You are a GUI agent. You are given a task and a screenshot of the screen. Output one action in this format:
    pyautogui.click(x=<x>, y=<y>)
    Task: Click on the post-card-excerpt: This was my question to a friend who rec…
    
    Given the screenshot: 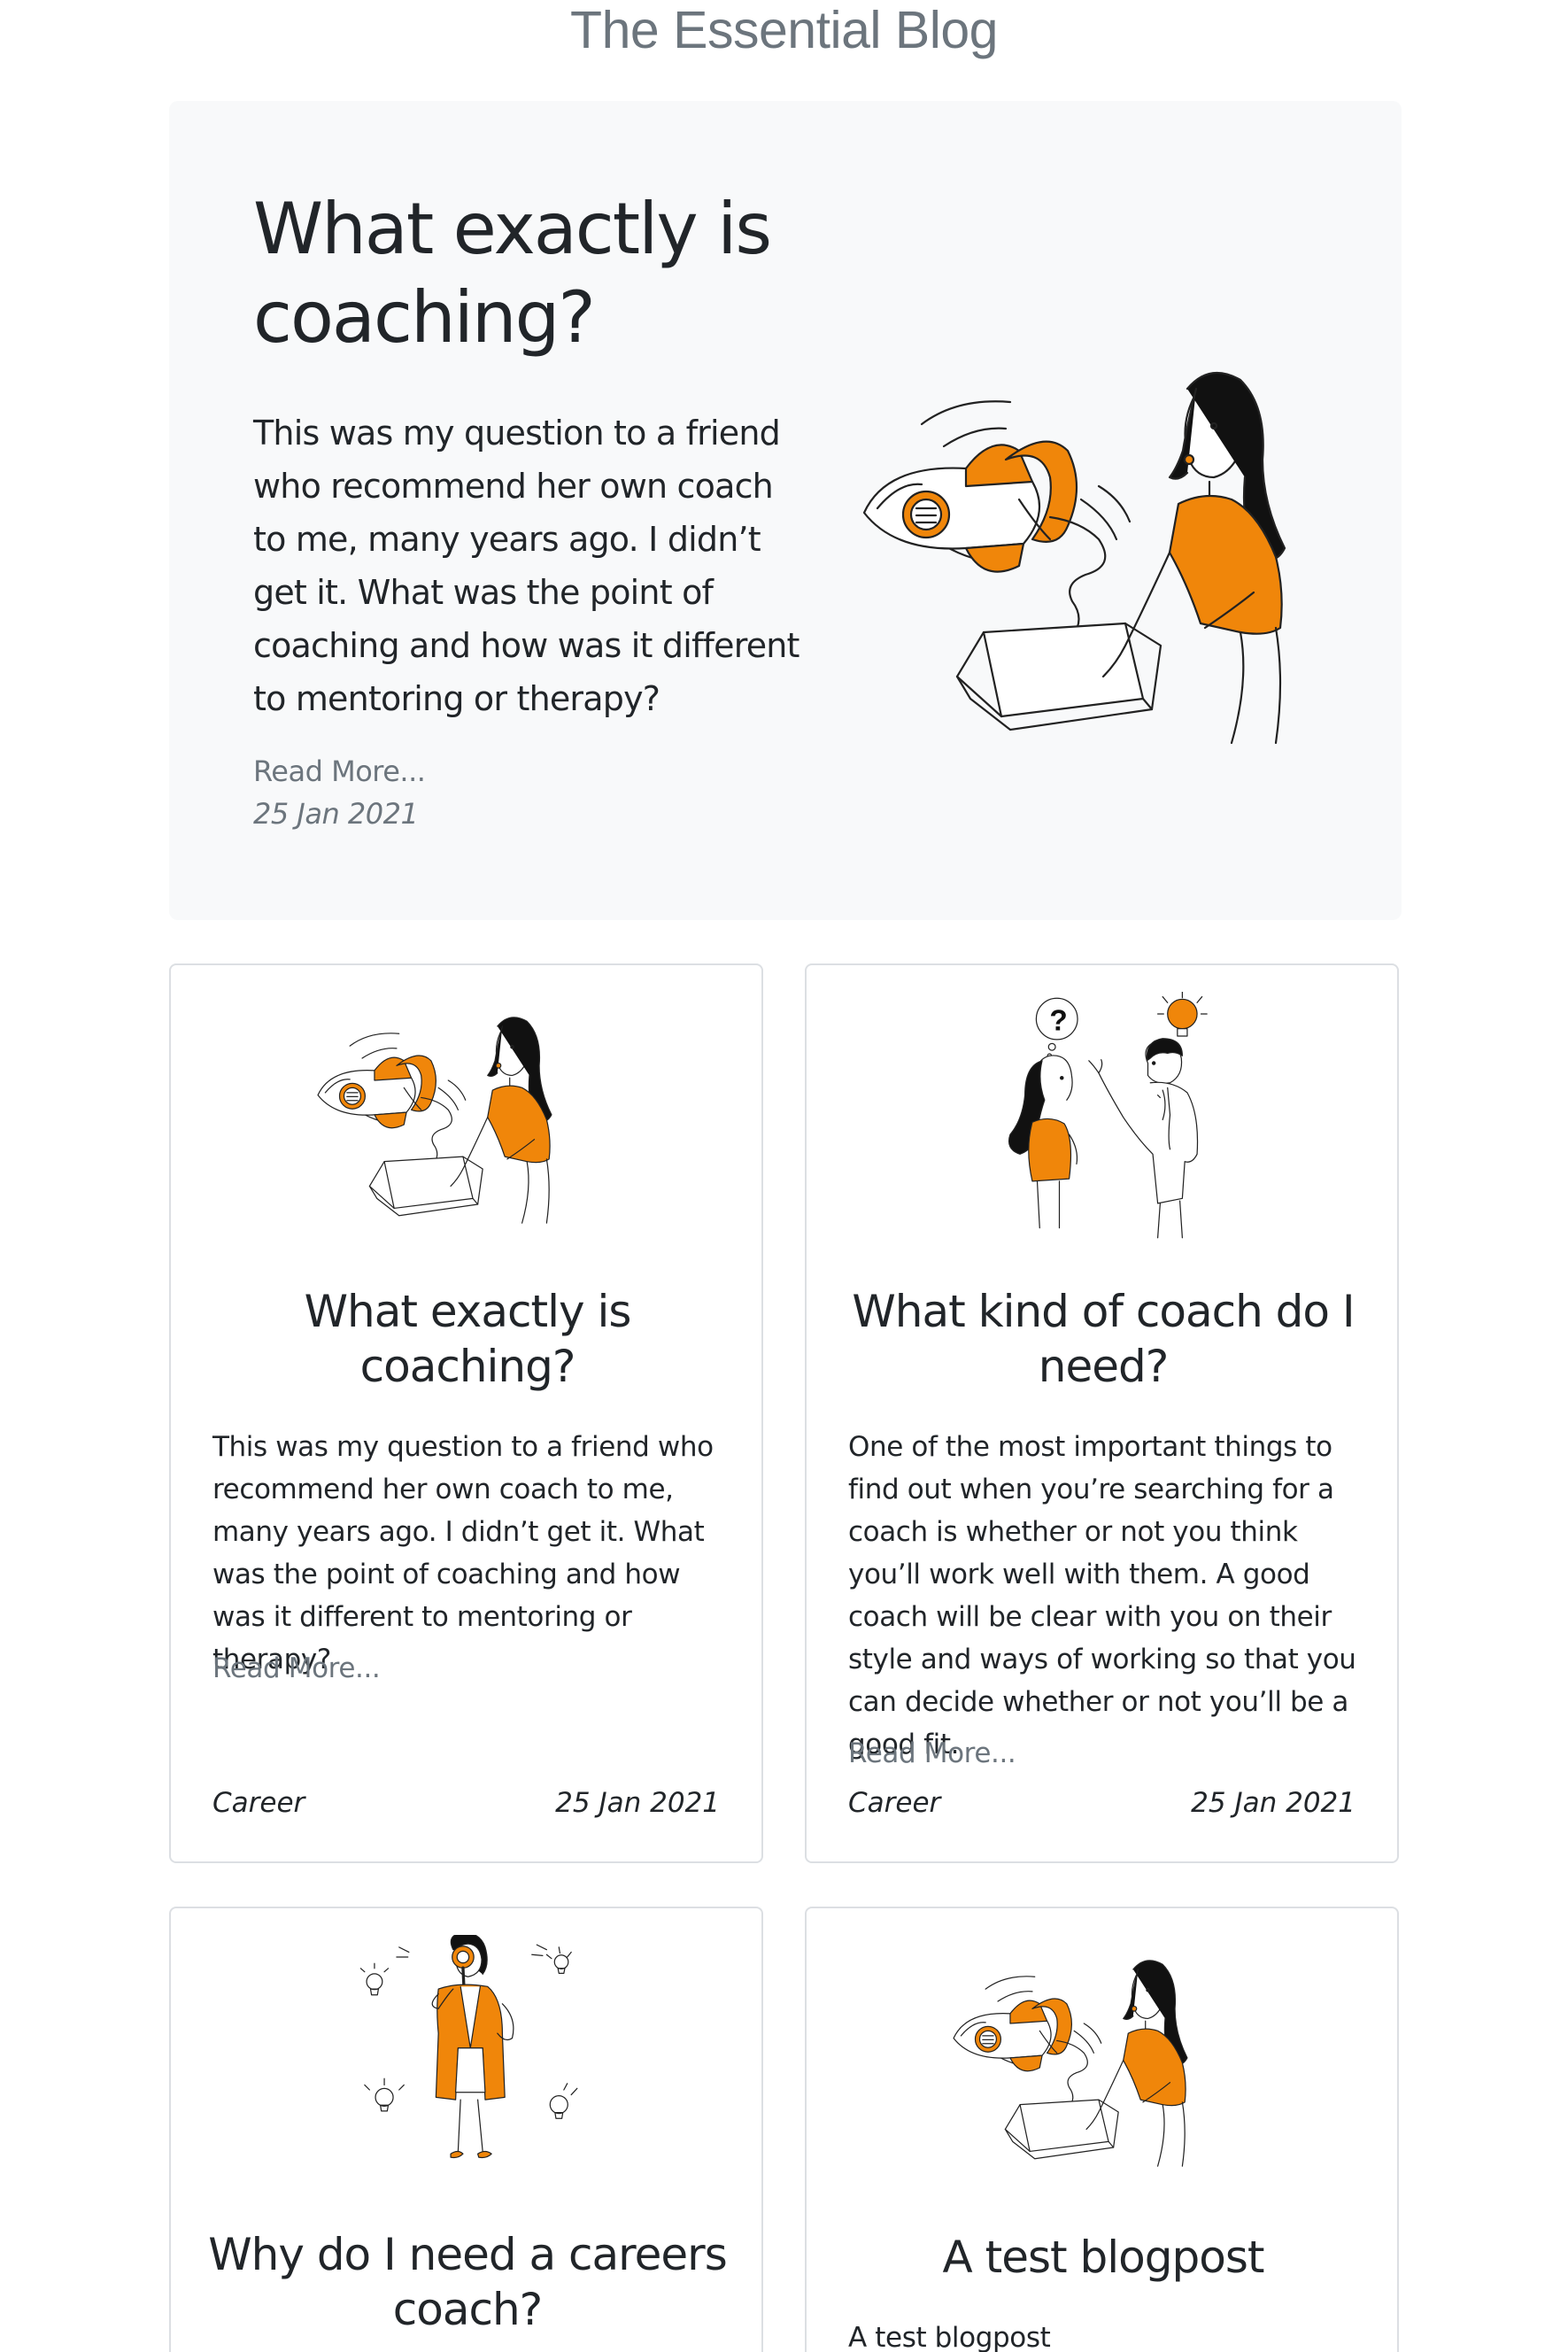 What is the action you would take?
    pyautogui.click(x=463, y=1553)
    